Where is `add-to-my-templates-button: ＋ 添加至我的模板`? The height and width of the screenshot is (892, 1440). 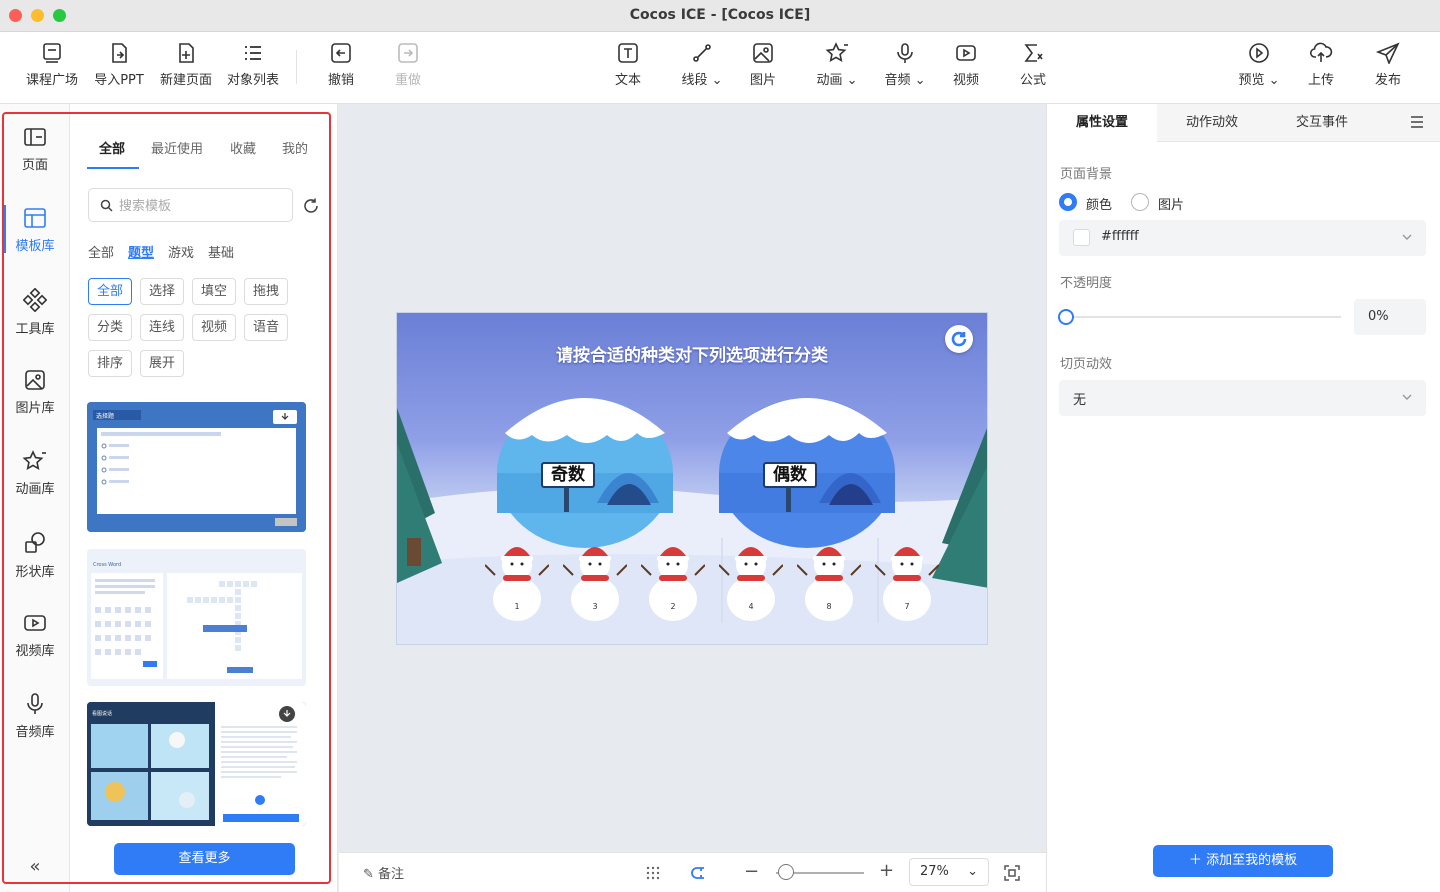 add-to-my-templates-button: ＋ 添加至我的模板 is located at coordinates (1243, 861).